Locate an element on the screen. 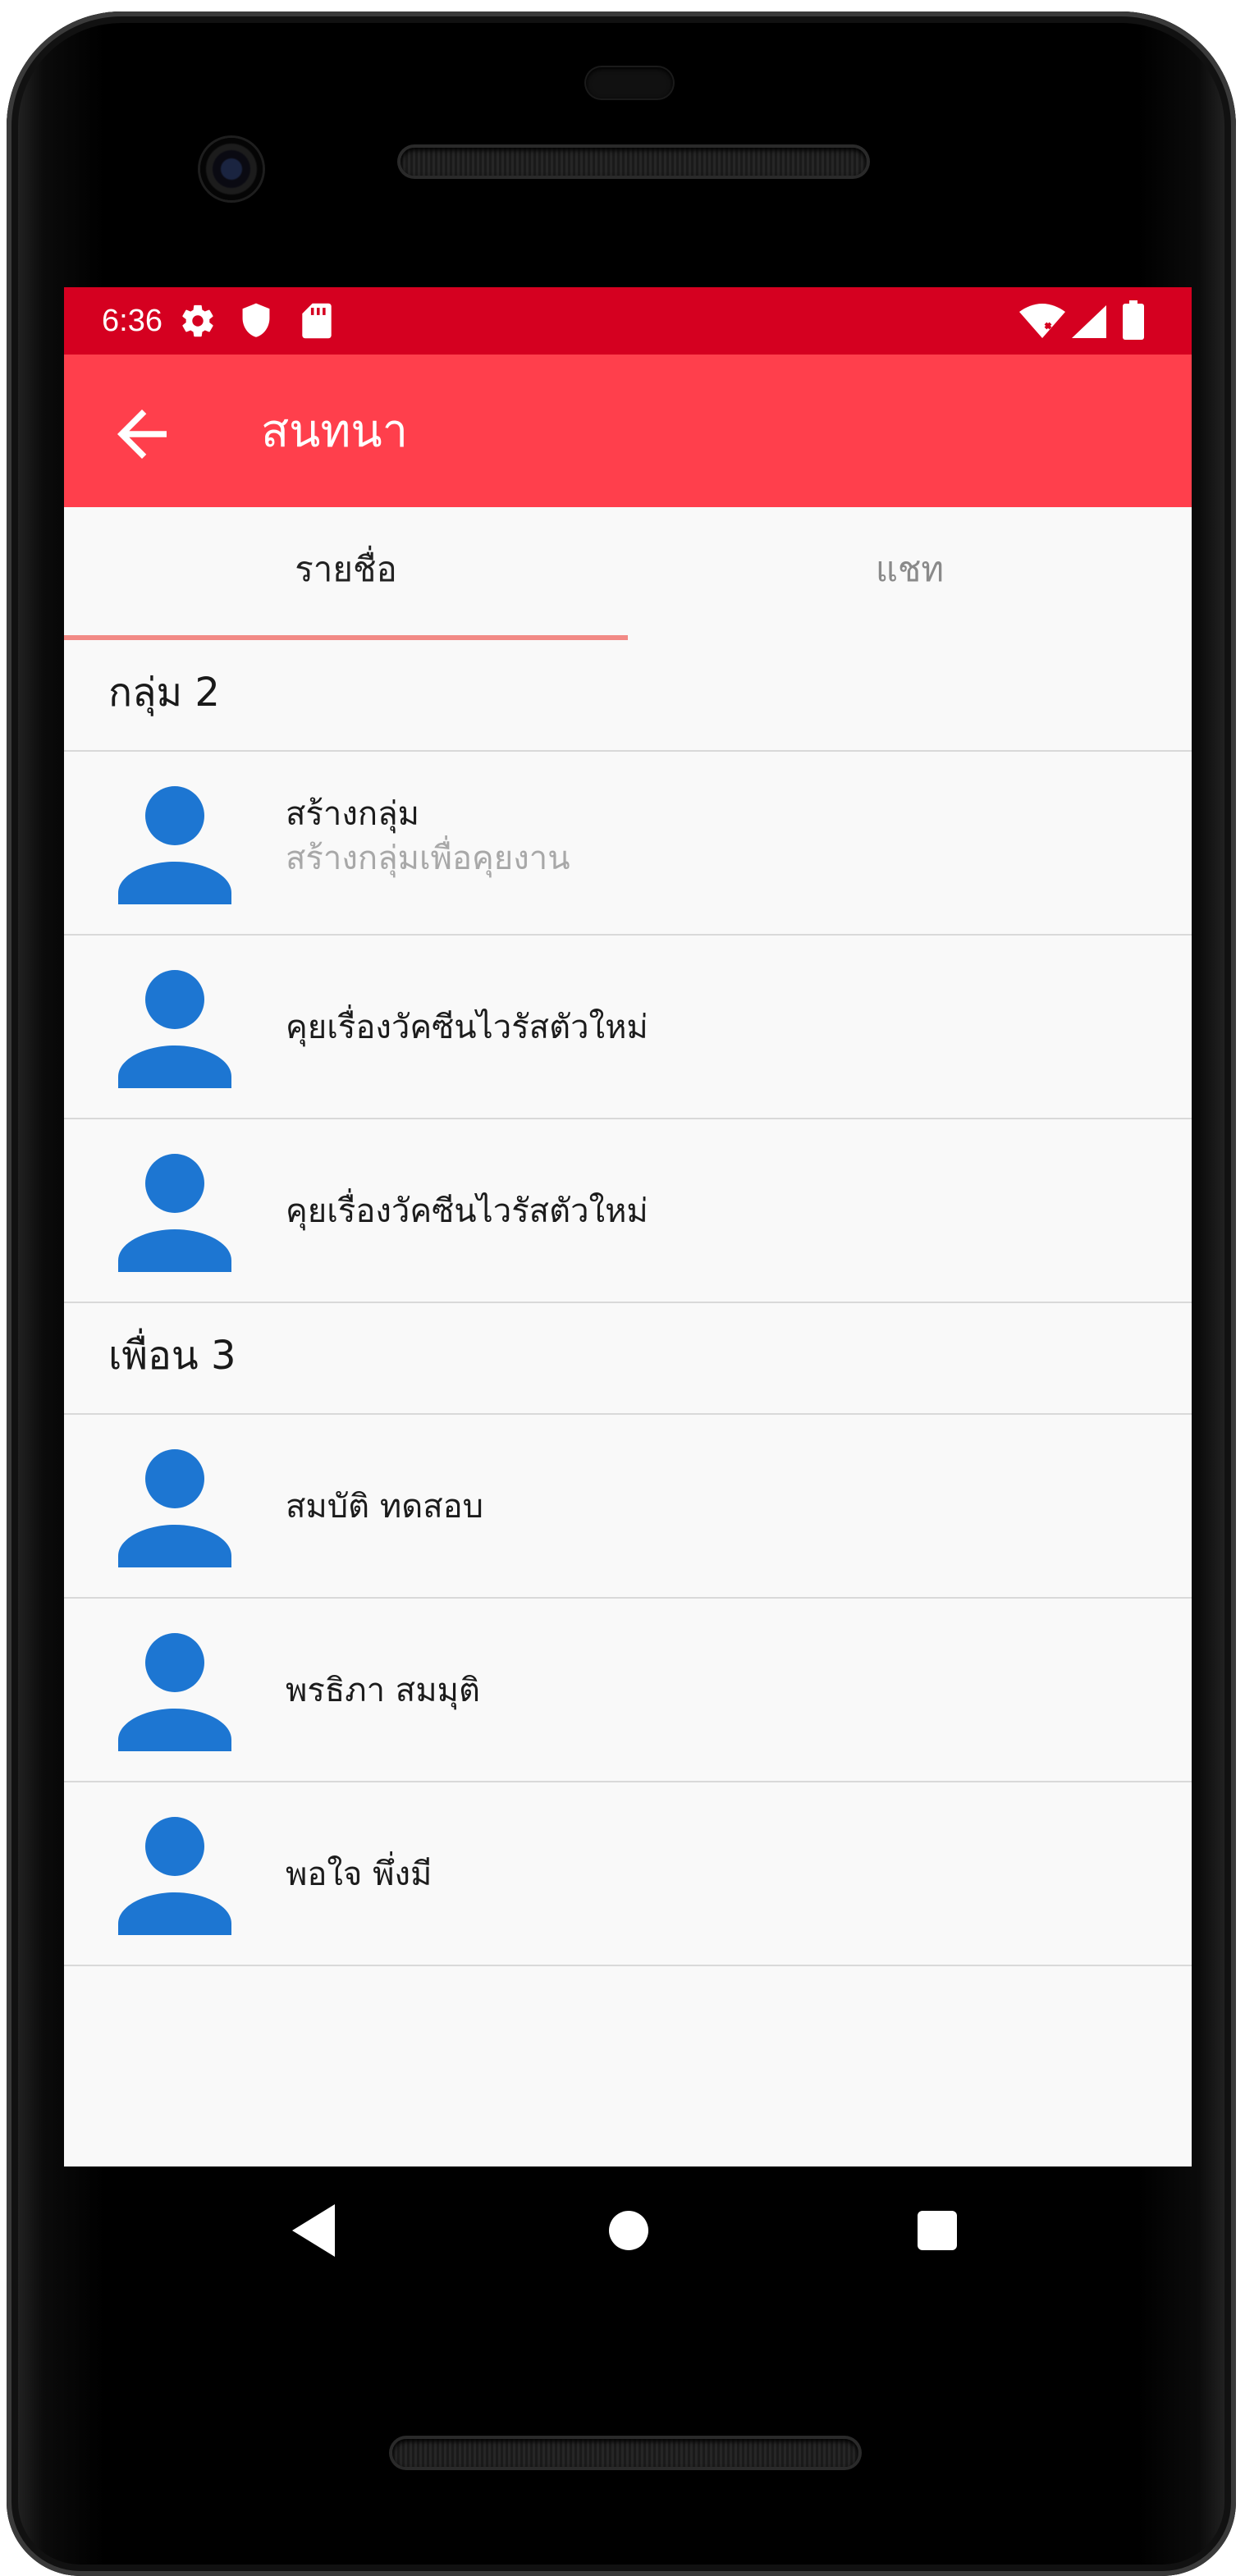  wifi-icon is located at coordinates (1042, 322).